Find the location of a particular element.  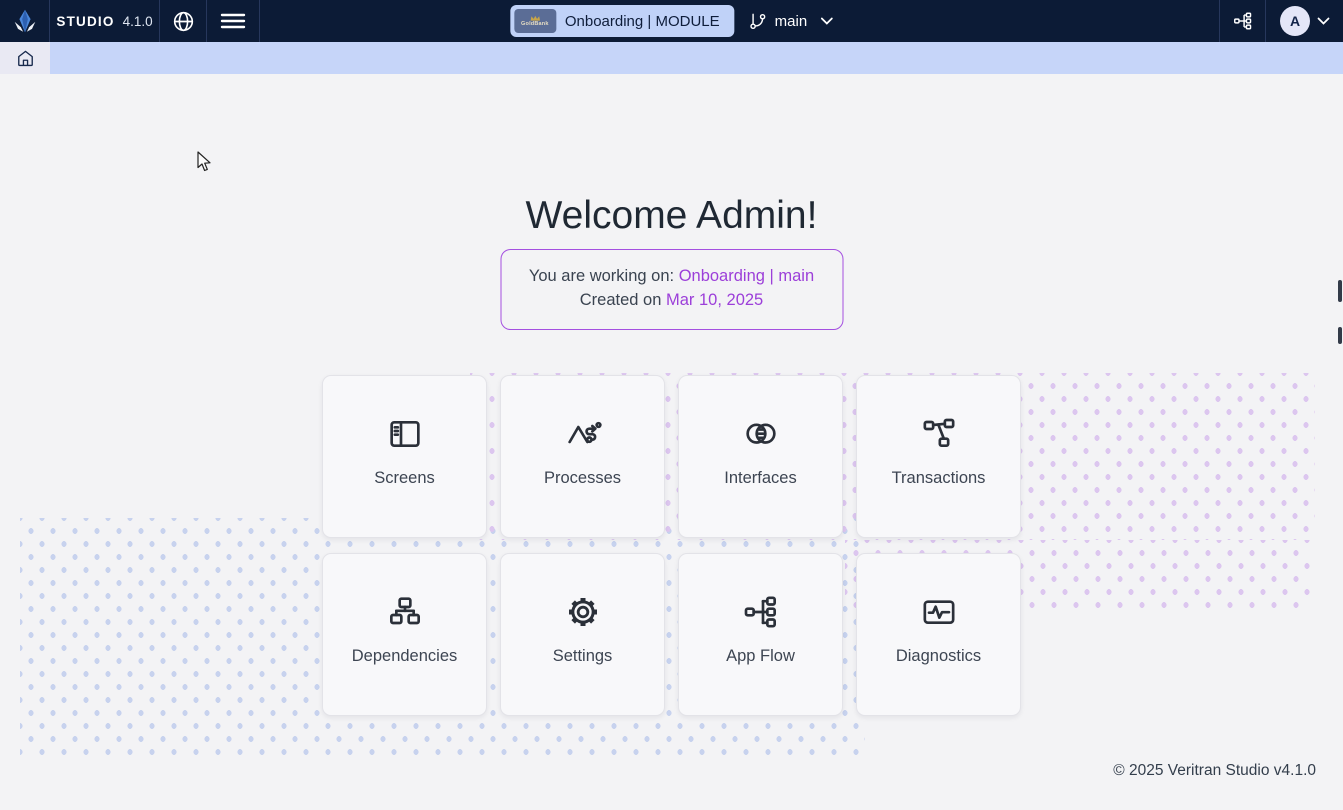

module-selector: GoldBank Onboarding | MODULE is located at coordinates (622, 21).